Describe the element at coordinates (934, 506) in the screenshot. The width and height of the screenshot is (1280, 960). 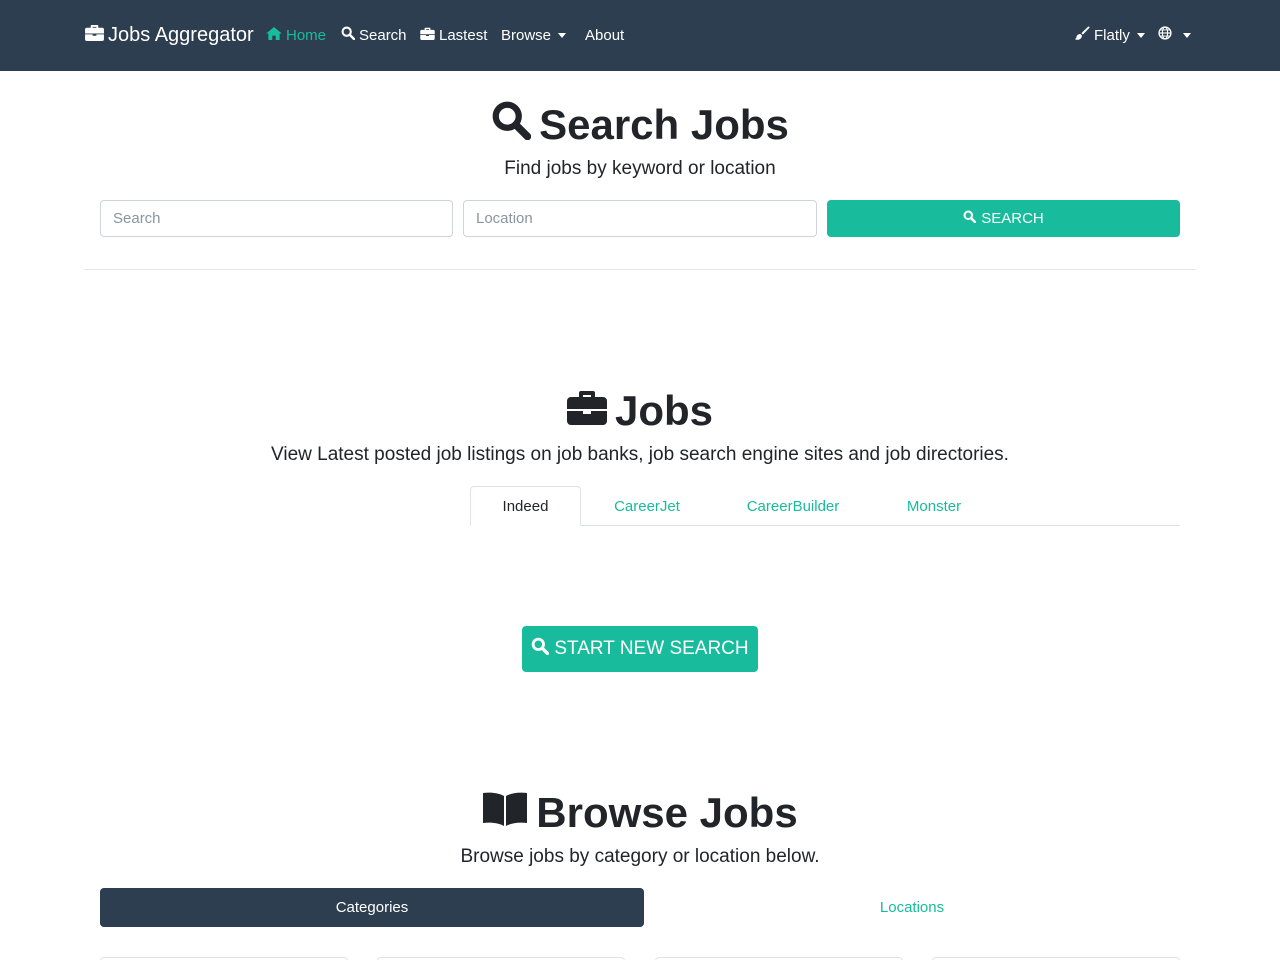
I see `tab-monster: Monster` at that location.